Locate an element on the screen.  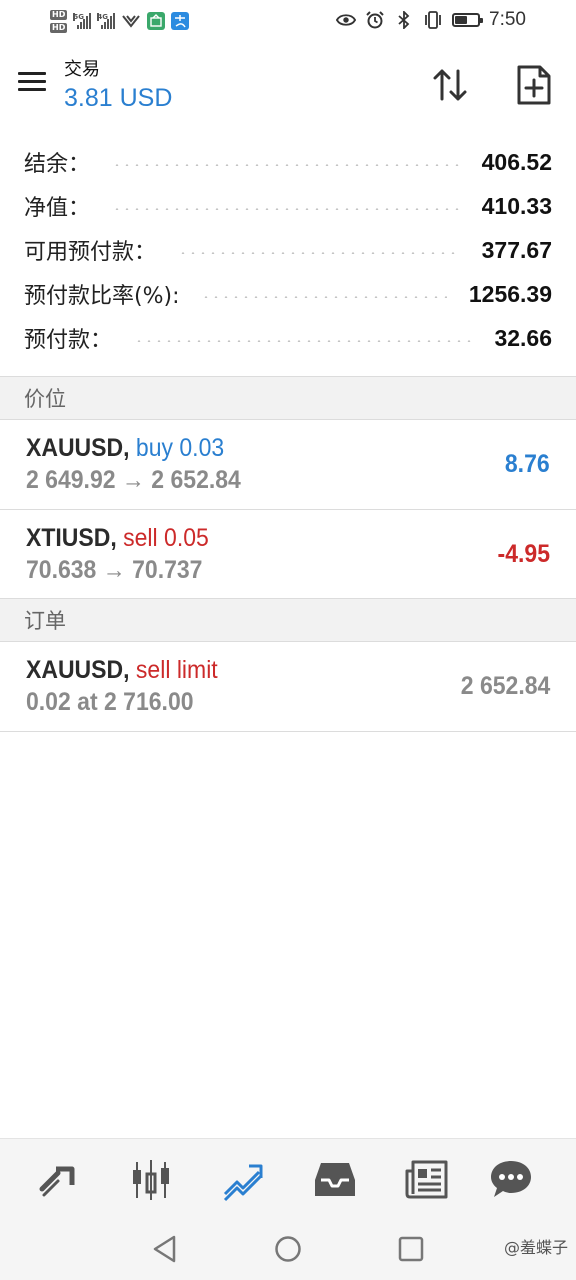
history-icon is located at coordinates (335, 1180).